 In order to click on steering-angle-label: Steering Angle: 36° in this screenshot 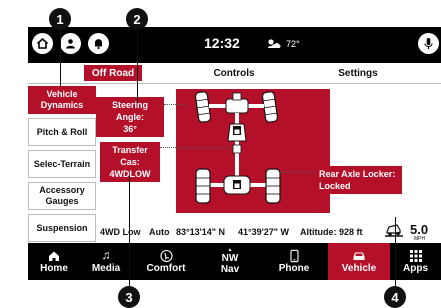, I will do `click(130, 117)`.